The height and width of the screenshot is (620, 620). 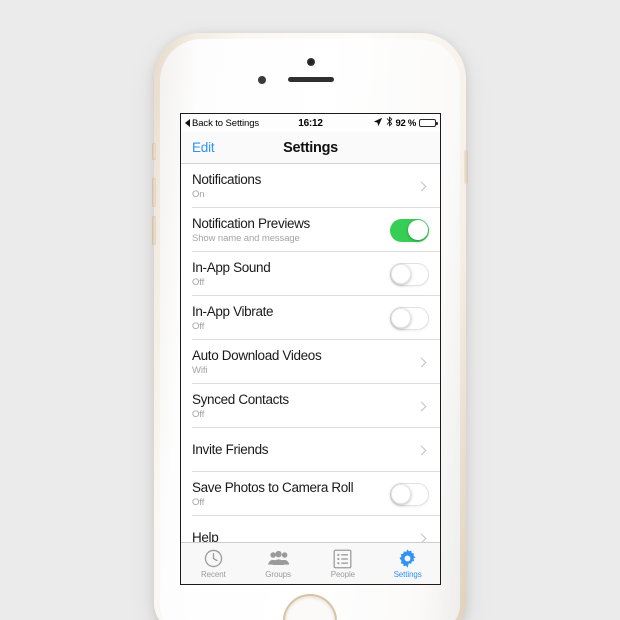 What do you see at coordinates (305, 406) in the screenshot?
I see `settings-row-text: Synced Contacts Off` at bounding box center [305, 406].